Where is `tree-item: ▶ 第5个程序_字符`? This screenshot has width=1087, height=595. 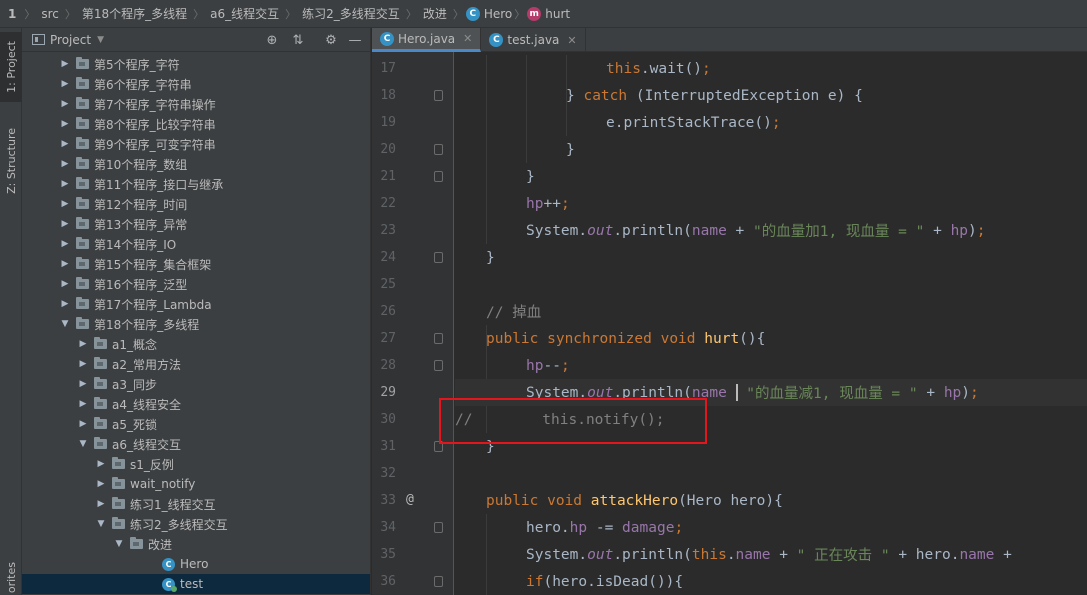 tree-item: ▶ 第5个程序_字符 is located at coordinates (196, 64).